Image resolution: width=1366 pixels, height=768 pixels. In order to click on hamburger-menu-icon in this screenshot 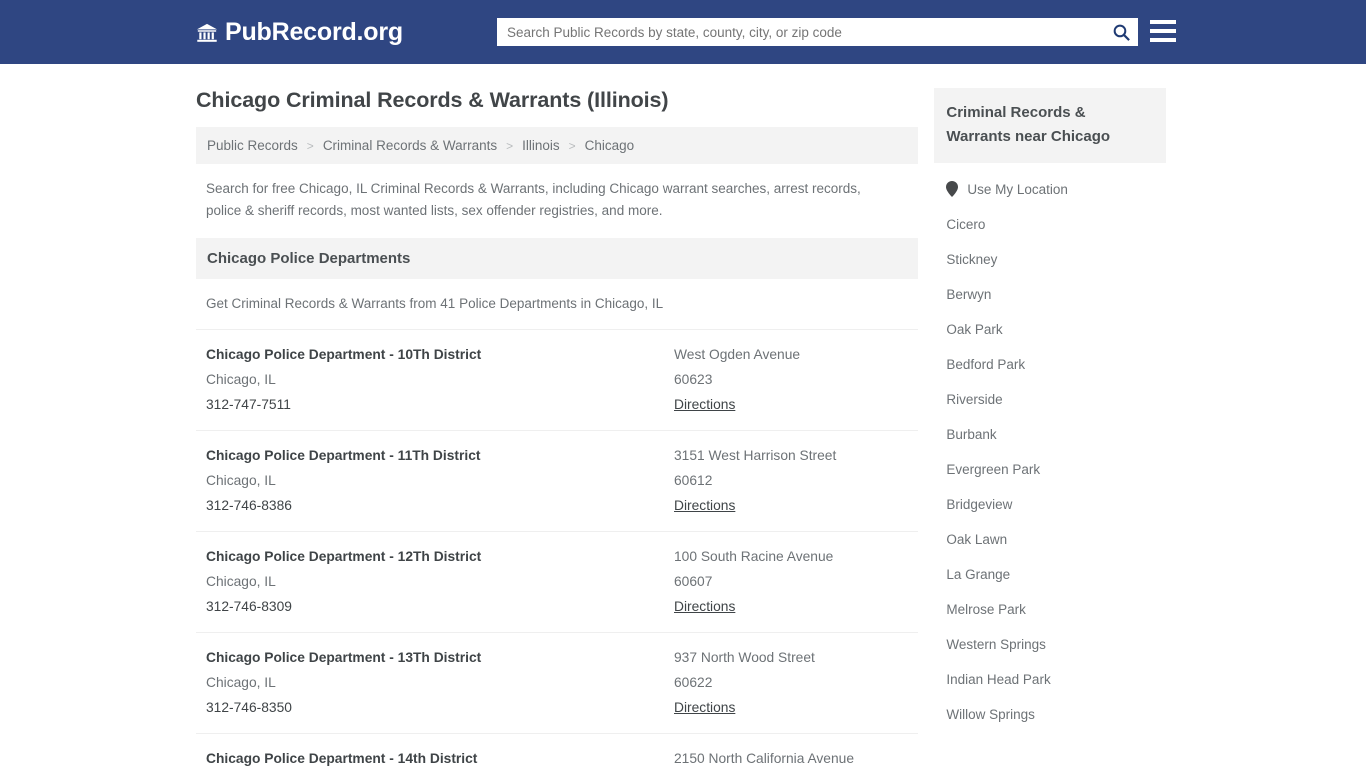, I will do `click(1163, 31)`.